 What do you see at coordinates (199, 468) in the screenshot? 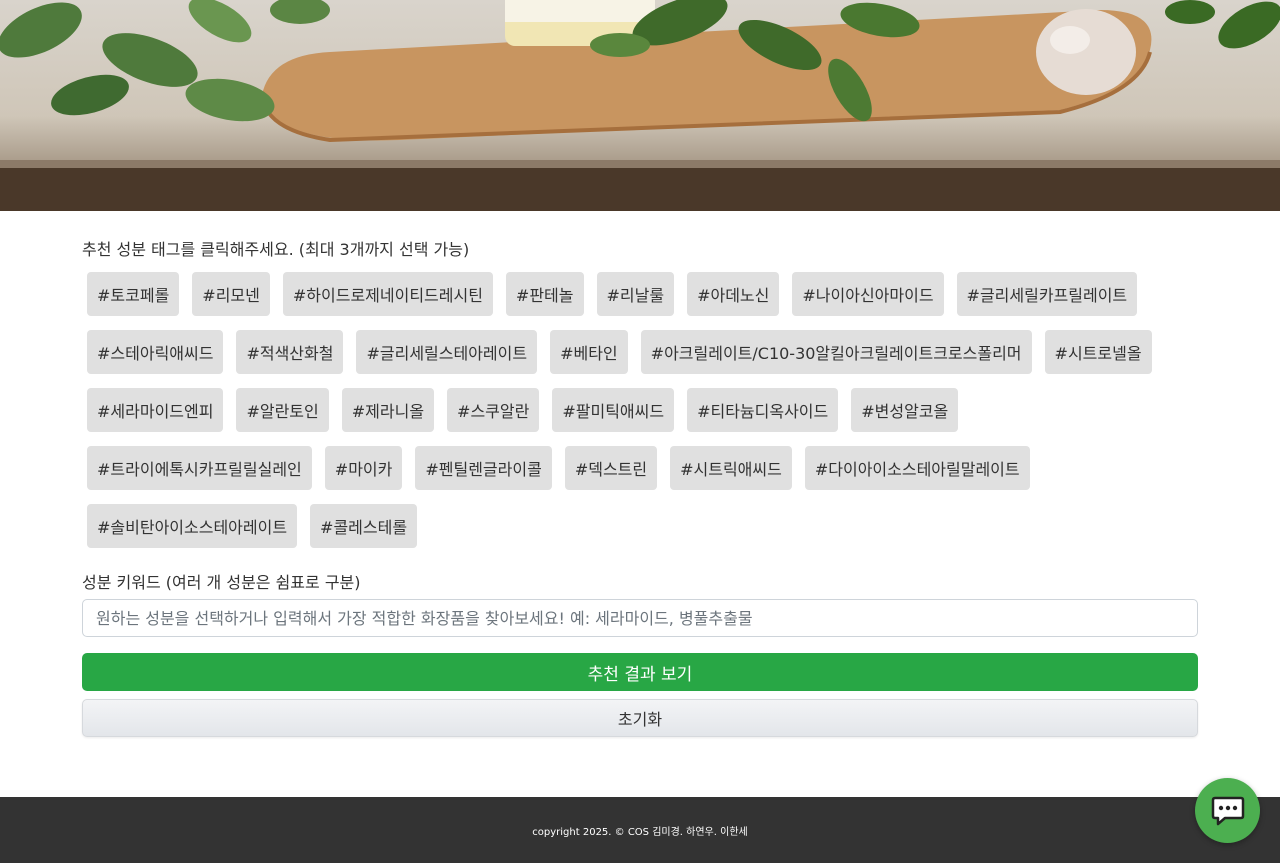
I see `ingredient-tag: #트라이에톡시카프릴릴실레인` at bounding box center [199, 468].